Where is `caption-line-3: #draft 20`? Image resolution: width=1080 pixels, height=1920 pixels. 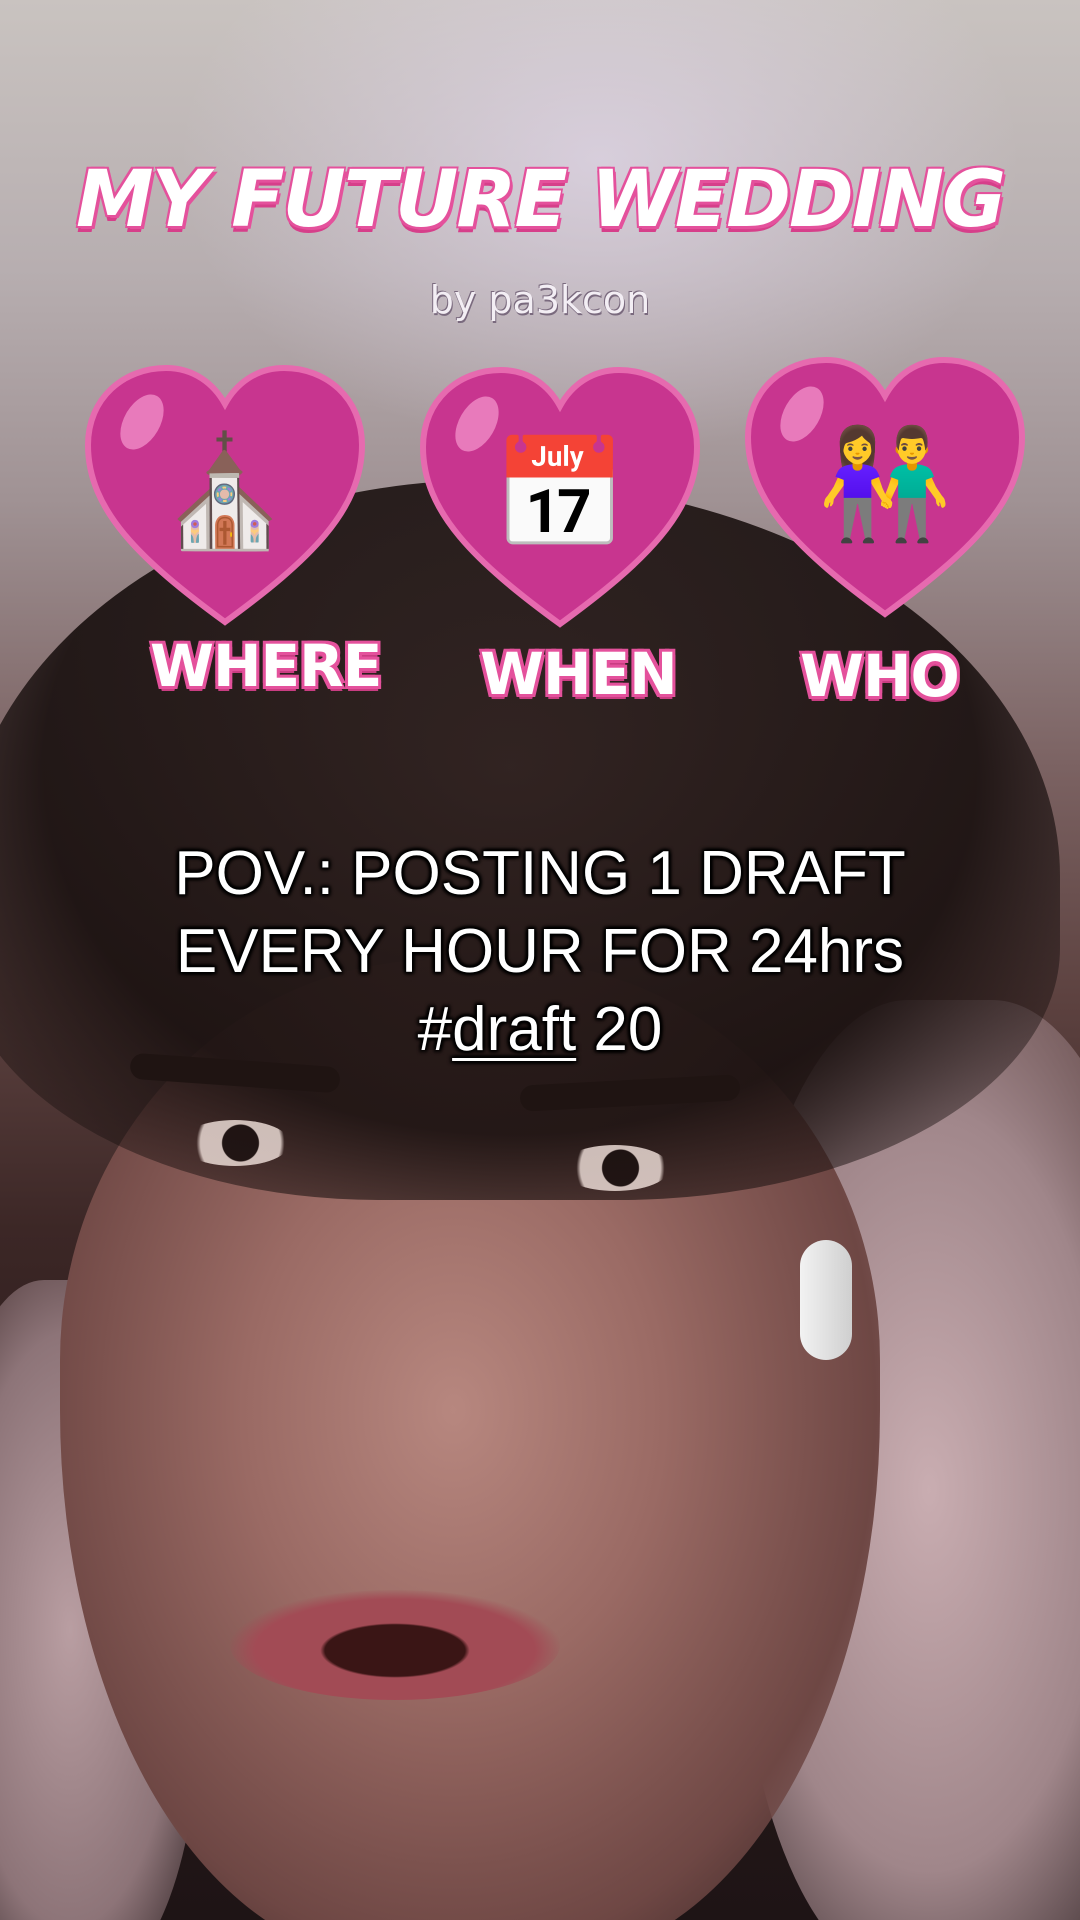
caption-line-3: #draft 20 is located at coordinates (540, 1030).